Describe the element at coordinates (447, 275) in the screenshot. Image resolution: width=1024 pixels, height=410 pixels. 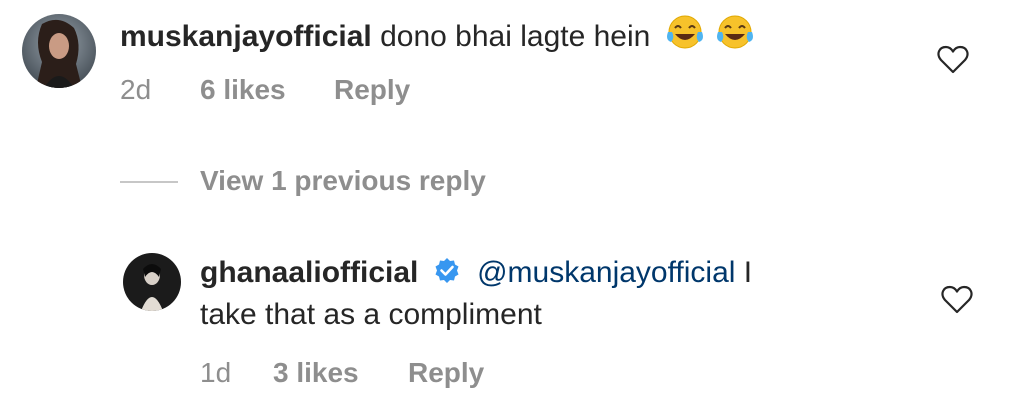
I see `verified-badge-icon` at that location.